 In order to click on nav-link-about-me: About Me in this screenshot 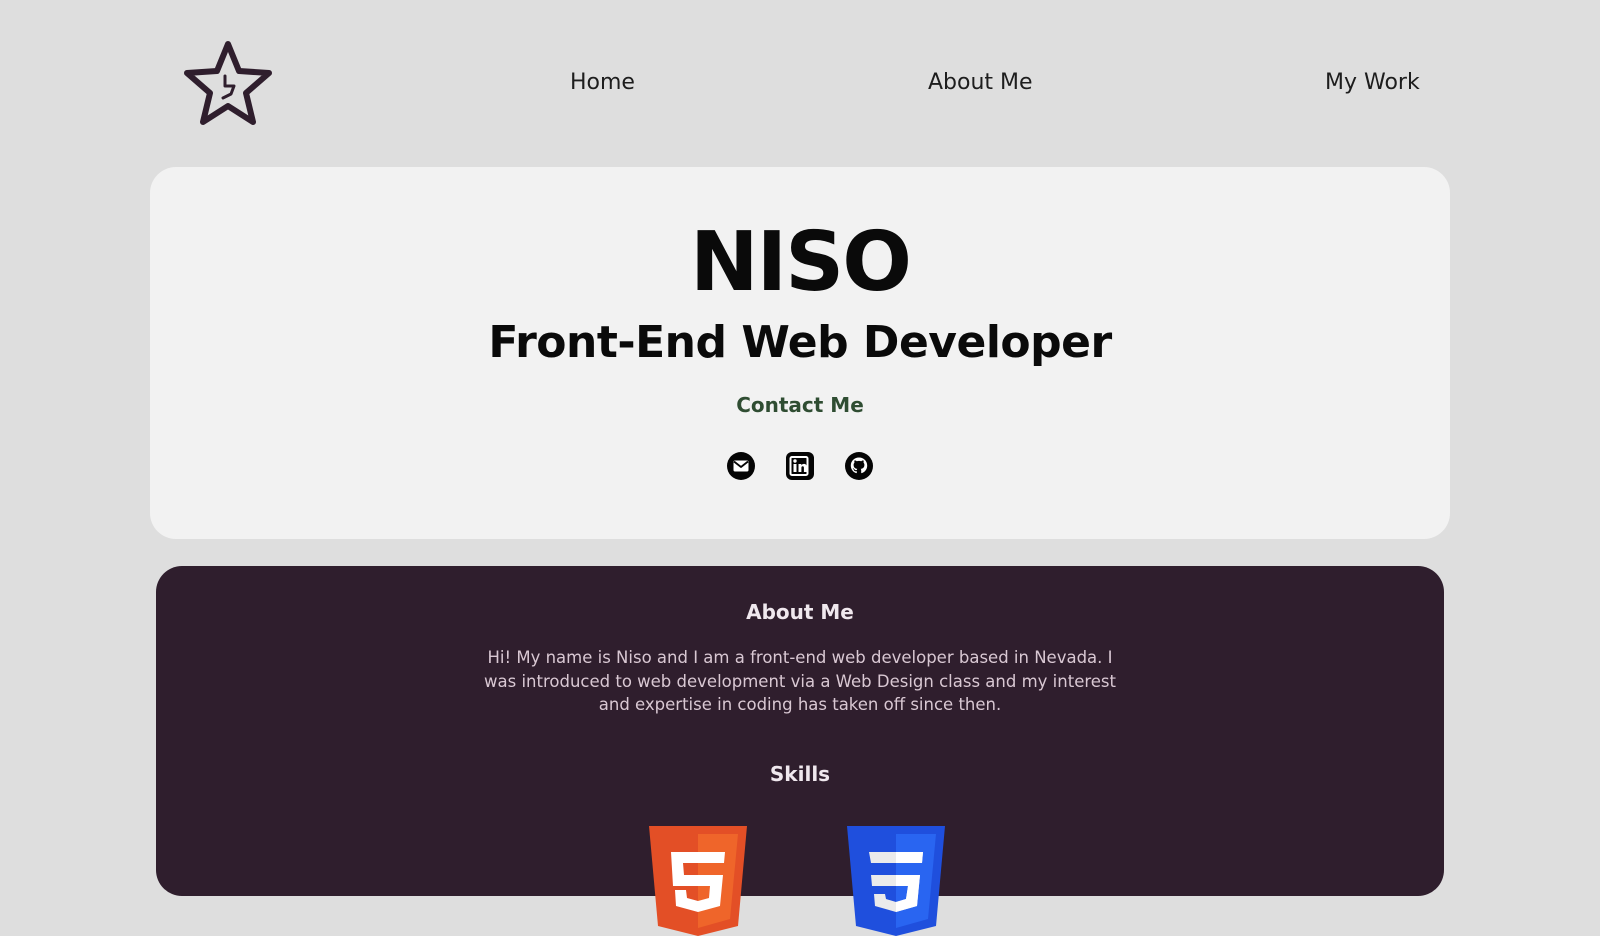, I will do `click(980, 83)`.